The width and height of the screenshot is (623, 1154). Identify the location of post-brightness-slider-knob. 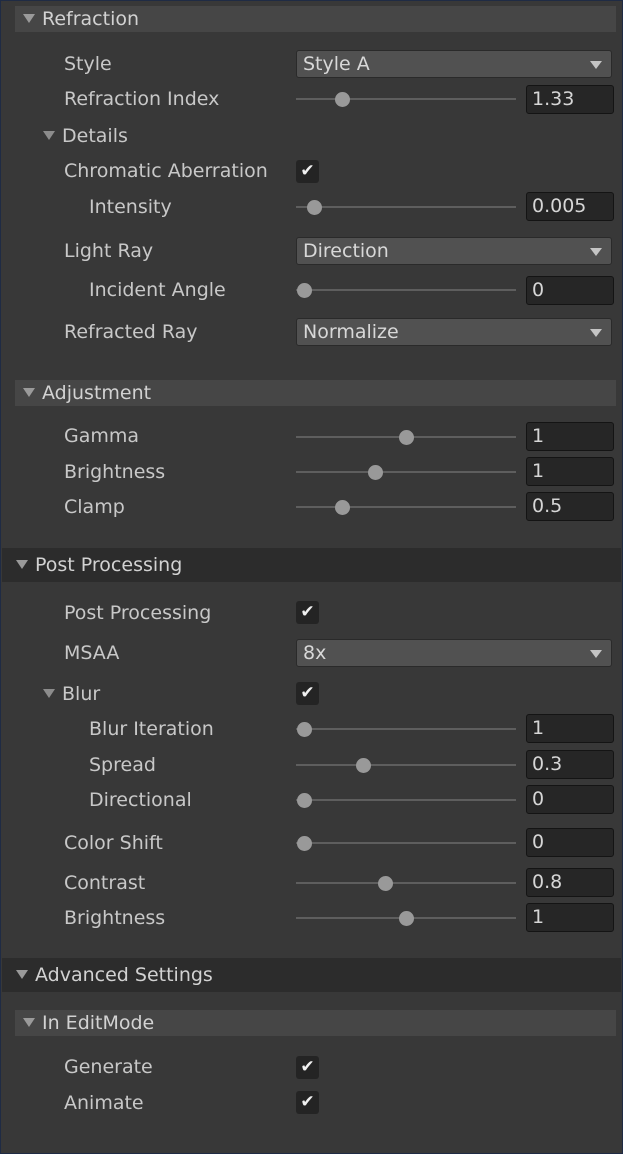
(406, 918).